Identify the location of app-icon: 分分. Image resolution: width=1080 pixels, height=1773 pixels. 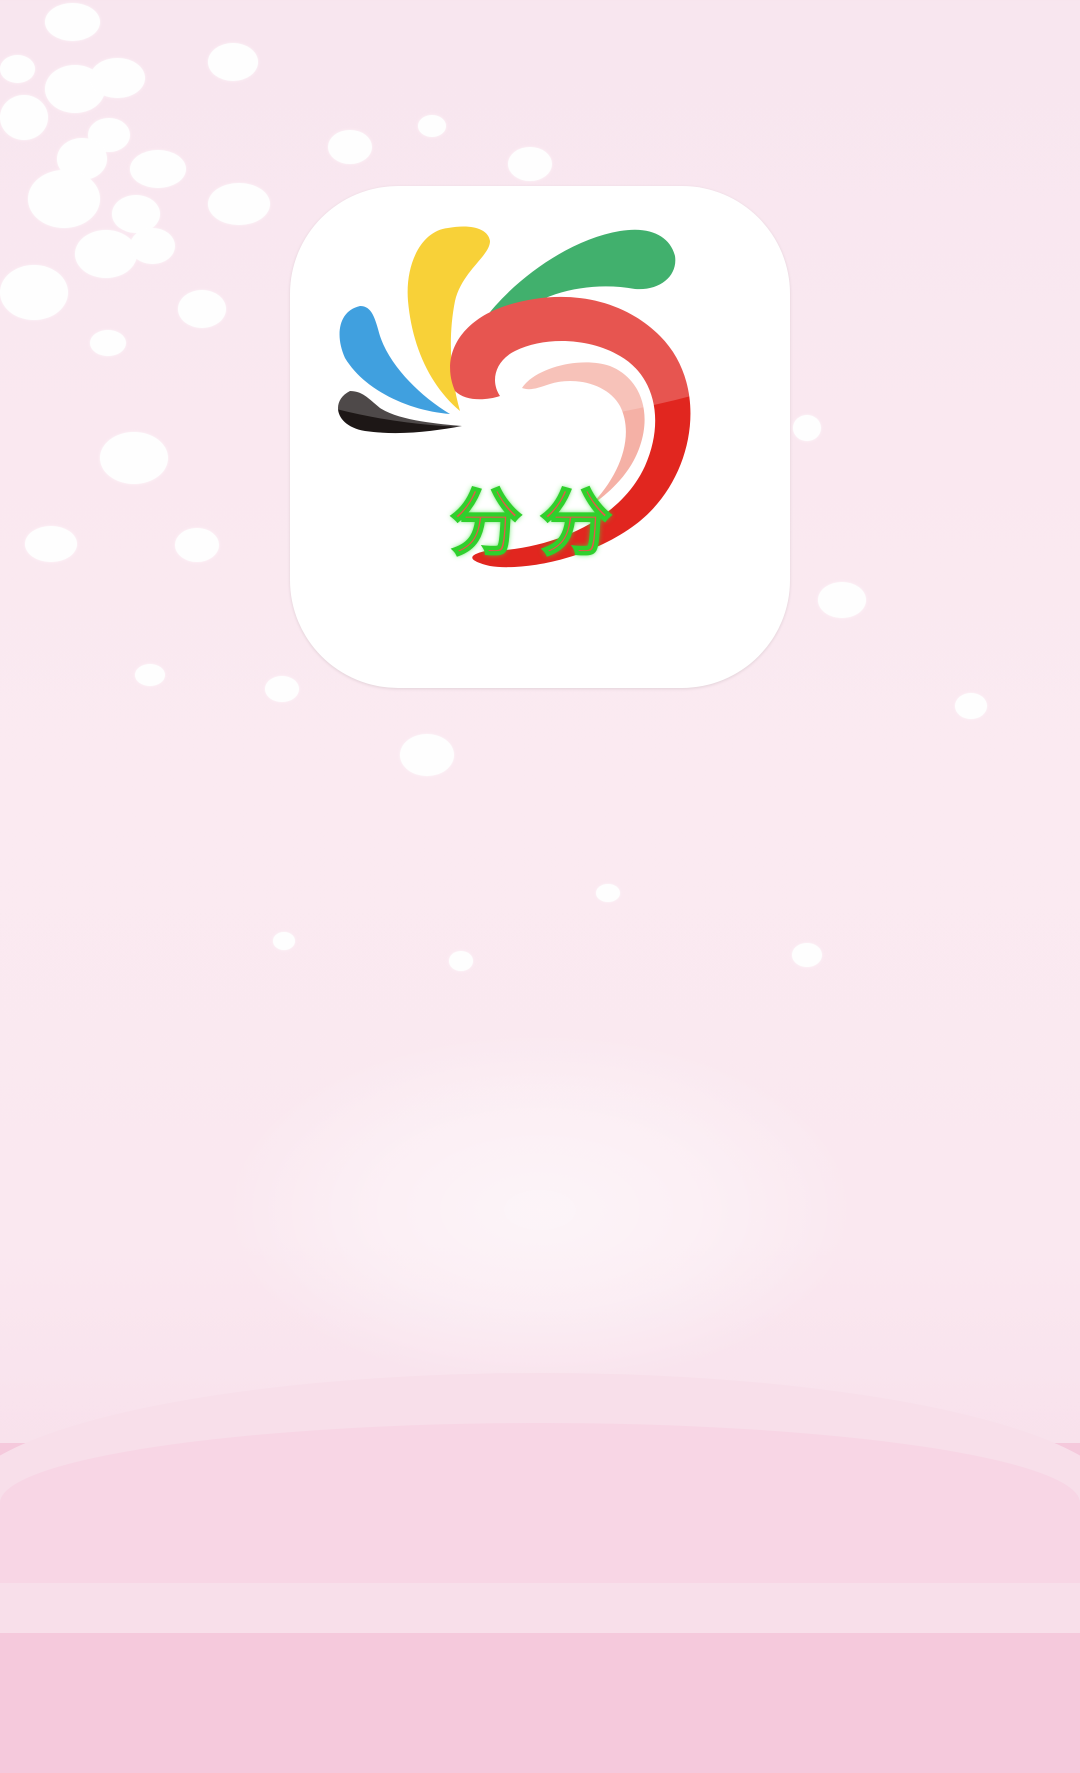
(540, 437).